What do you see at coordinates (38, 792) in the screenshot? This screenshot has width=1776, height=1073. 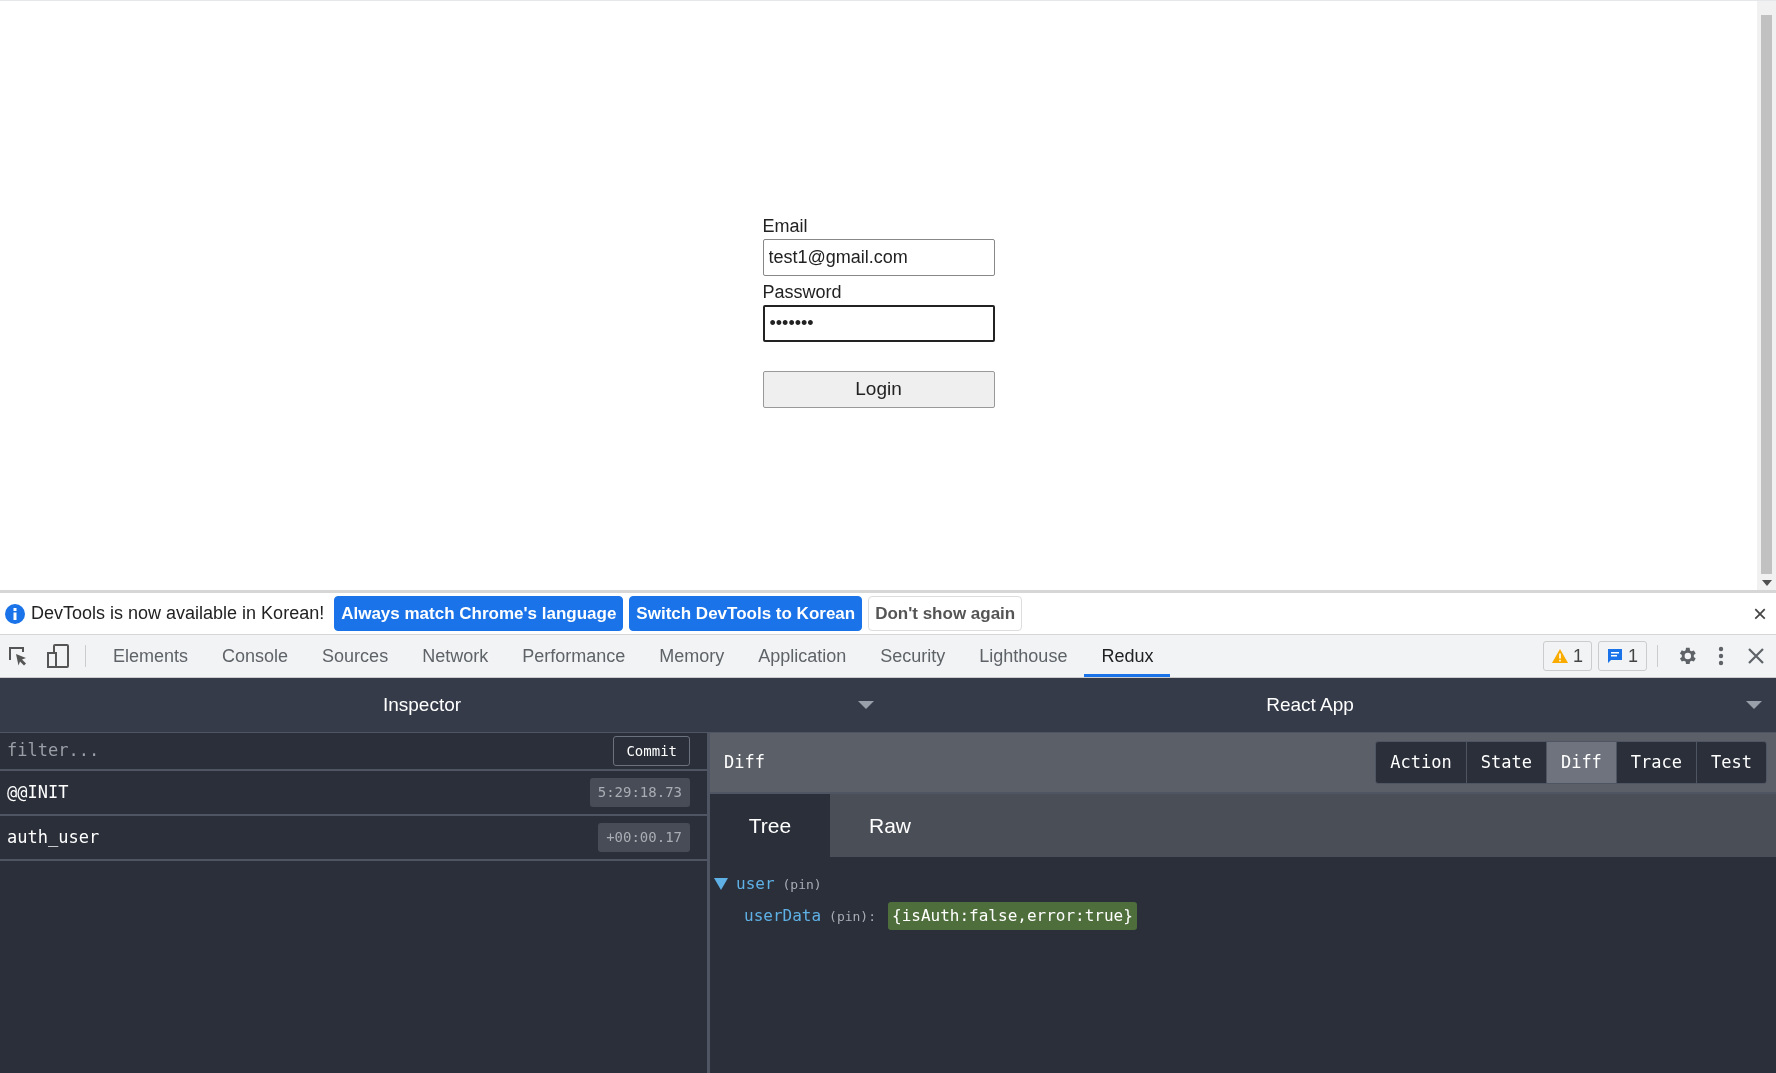 I see `action-name: @@INIT` at bounding box center [38, 792].